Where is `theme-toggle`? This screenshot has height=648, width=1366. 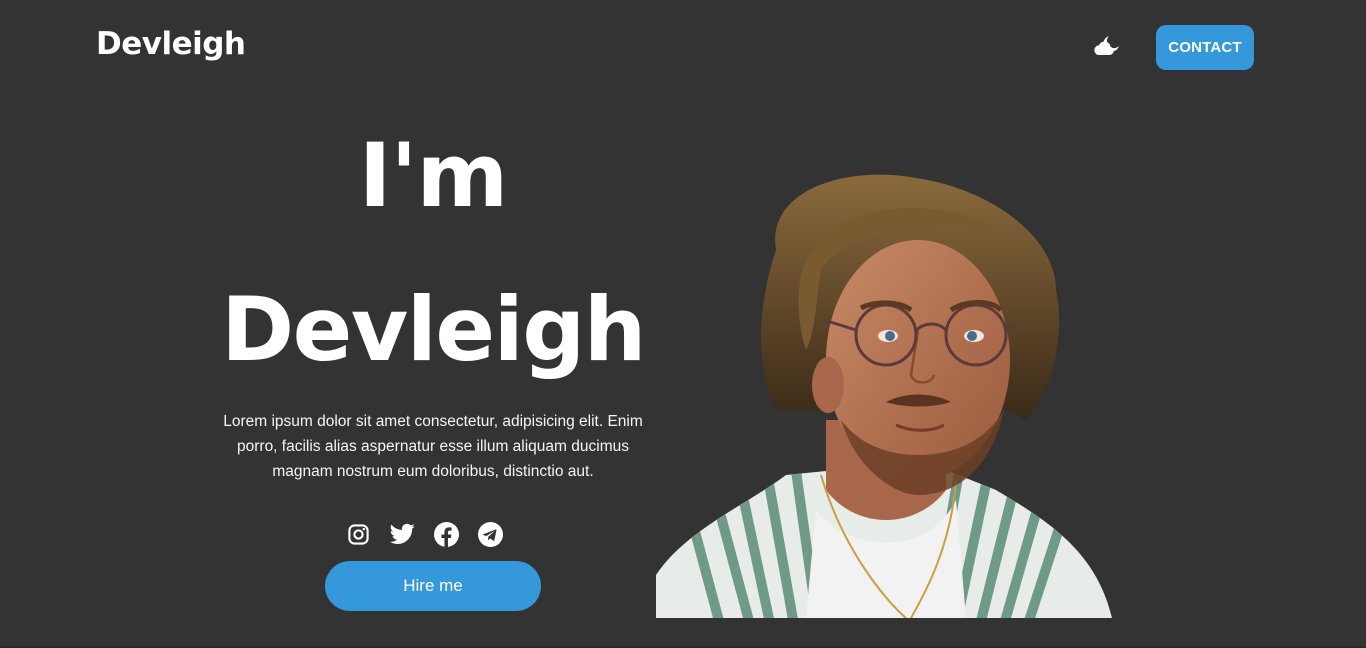 theme-toggle is located at coordinates (1107, 46).